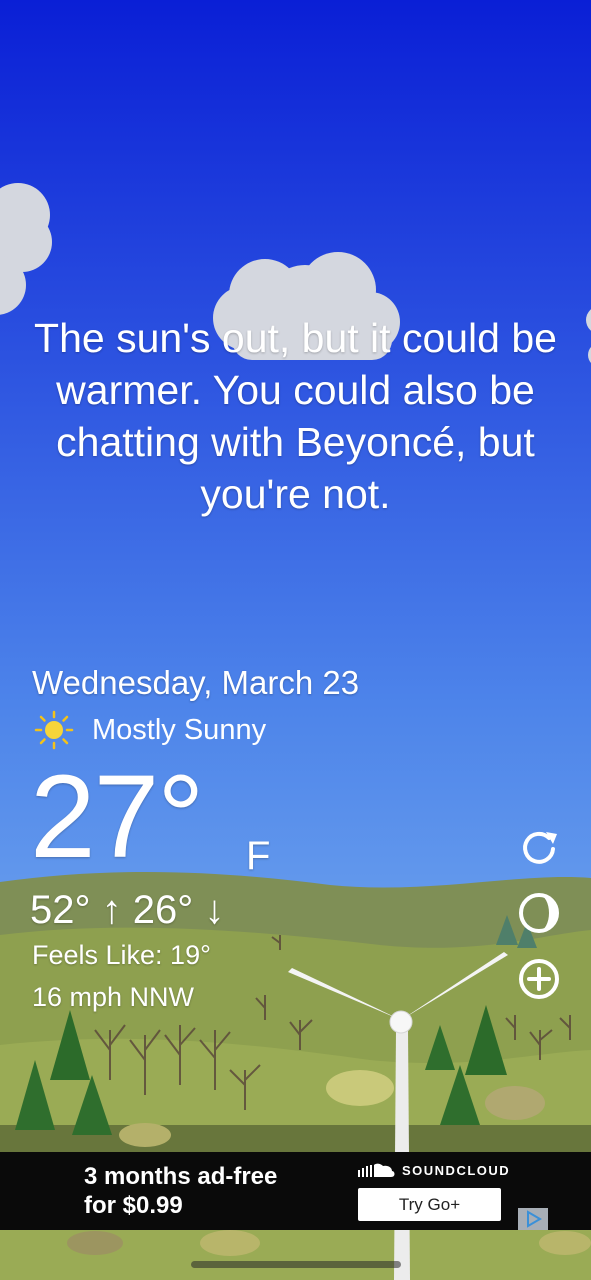 This screenshot has width=591, height=1280. I want to click on condition-label: Mostly Sunny, so click(179, 729).